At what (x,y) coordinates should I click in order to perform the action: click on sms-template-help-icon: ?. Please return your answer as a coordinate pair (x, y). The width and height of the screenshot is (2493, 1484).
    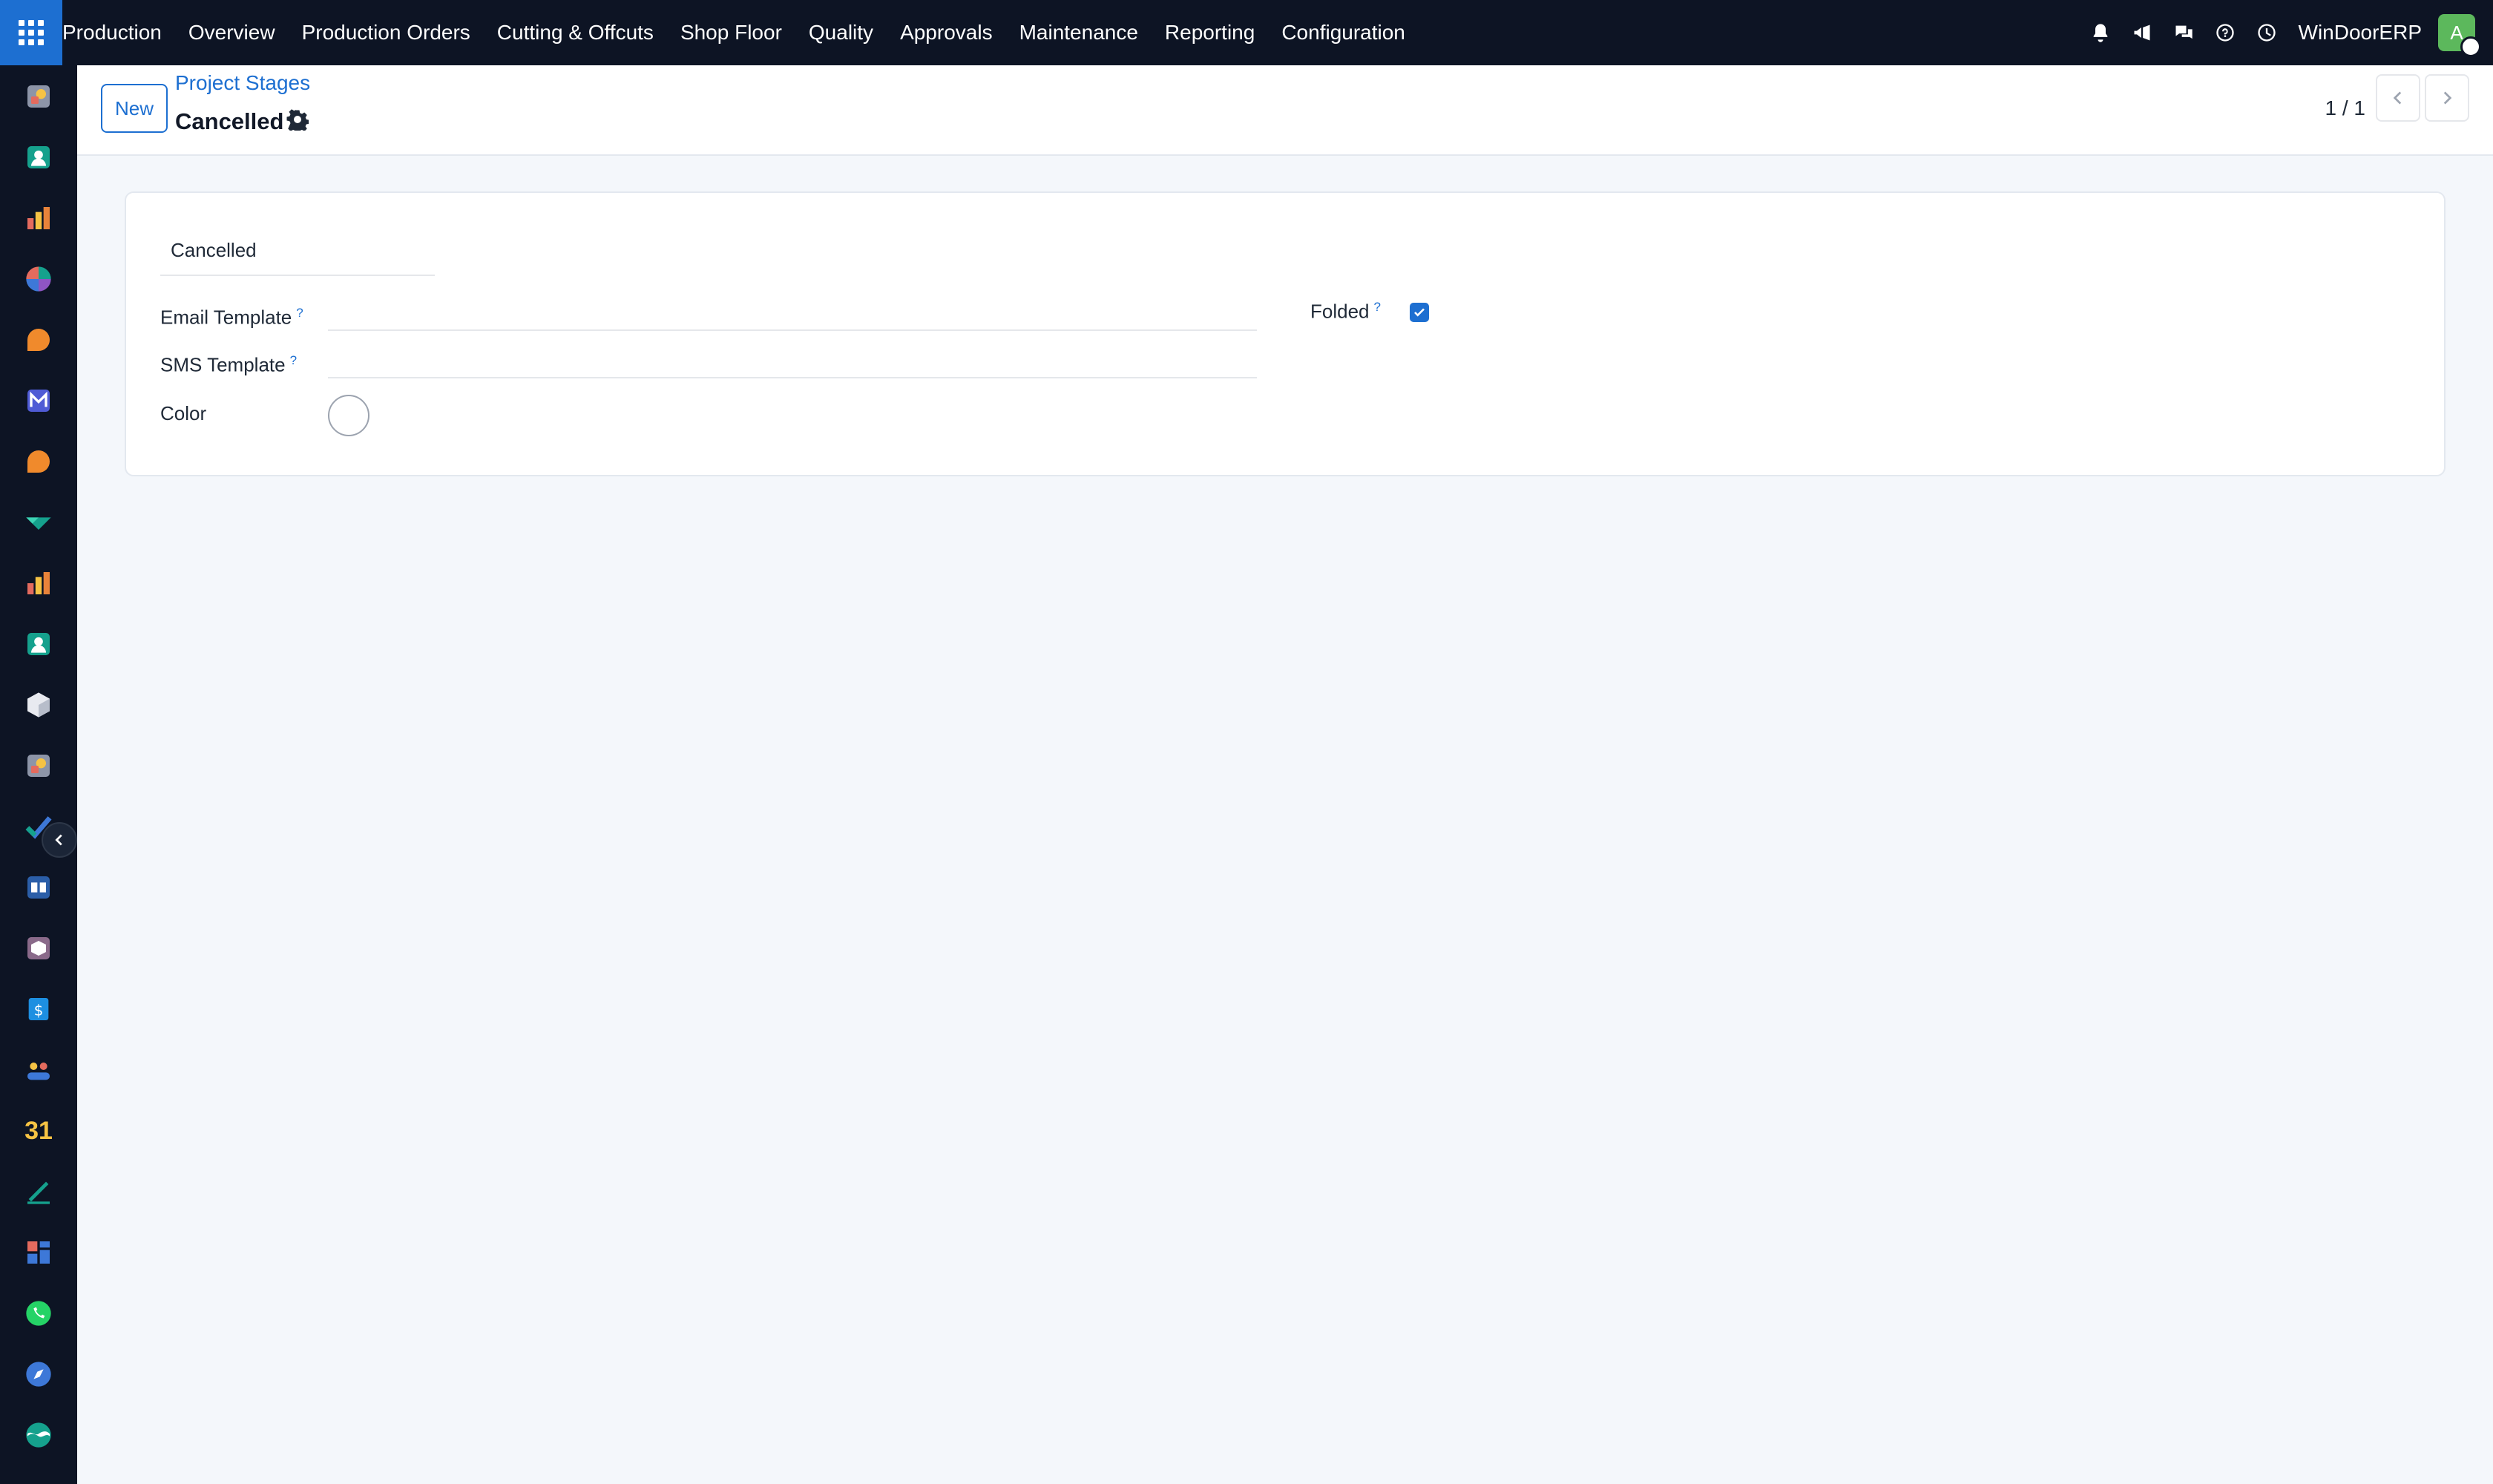
    Looking at the image, I should click on (293, 360).